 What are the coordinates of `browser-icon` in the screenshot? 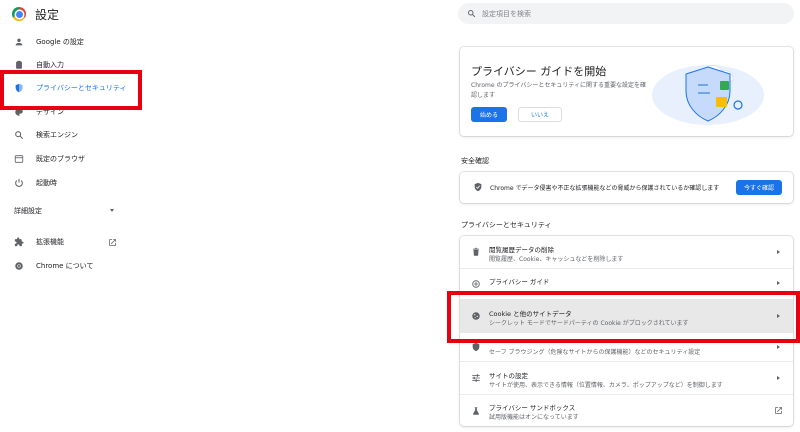 It's located at (19, 159).